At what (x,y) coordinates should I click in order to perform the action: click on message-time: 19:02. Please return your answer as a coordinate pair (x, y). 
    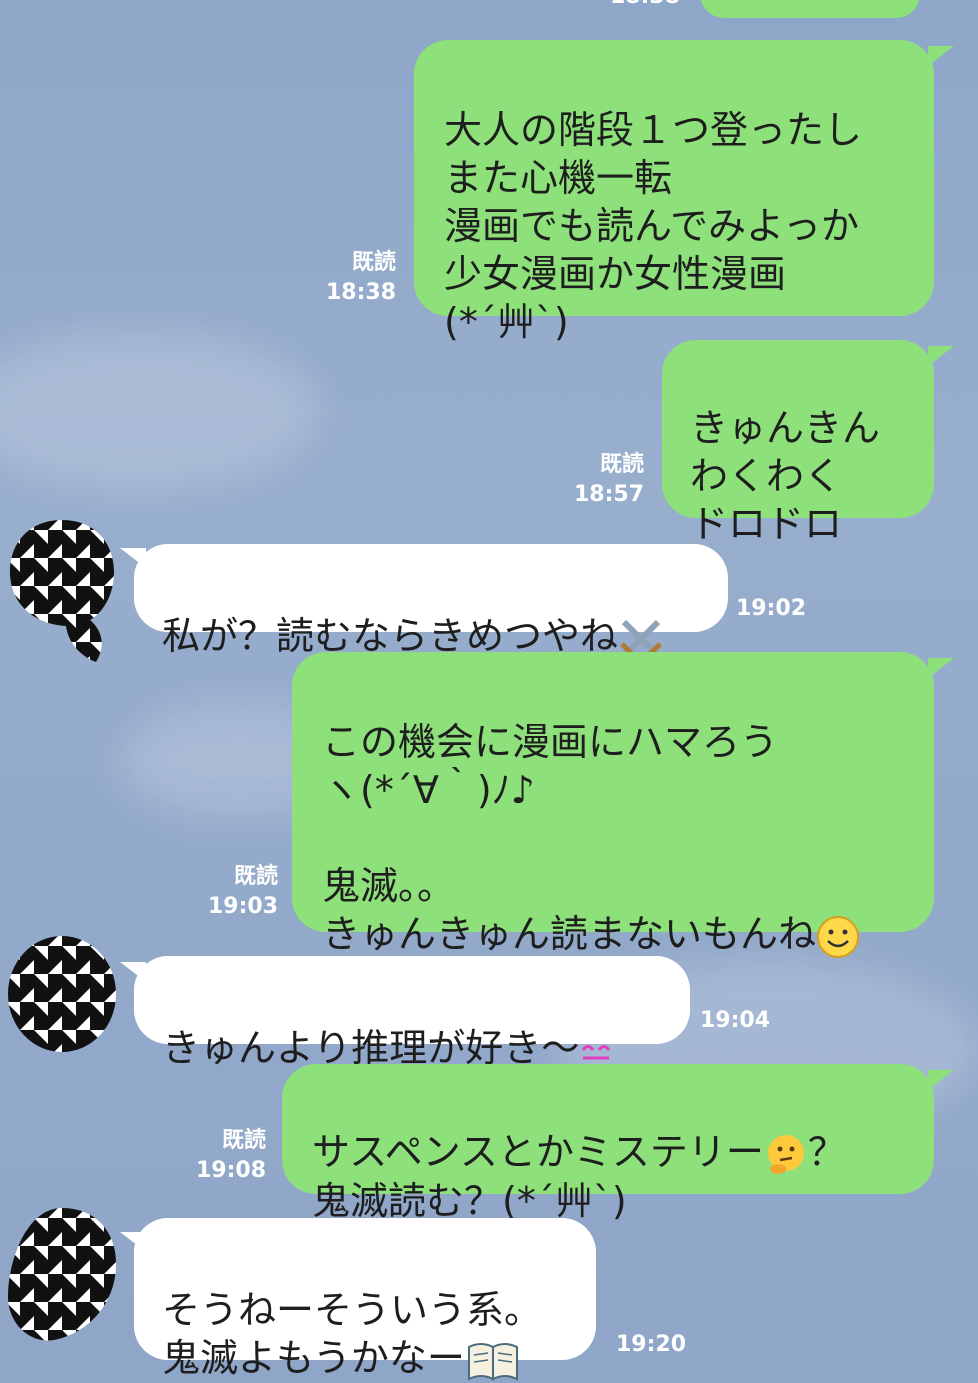
    Looking at the image, I should click on (771, 608).